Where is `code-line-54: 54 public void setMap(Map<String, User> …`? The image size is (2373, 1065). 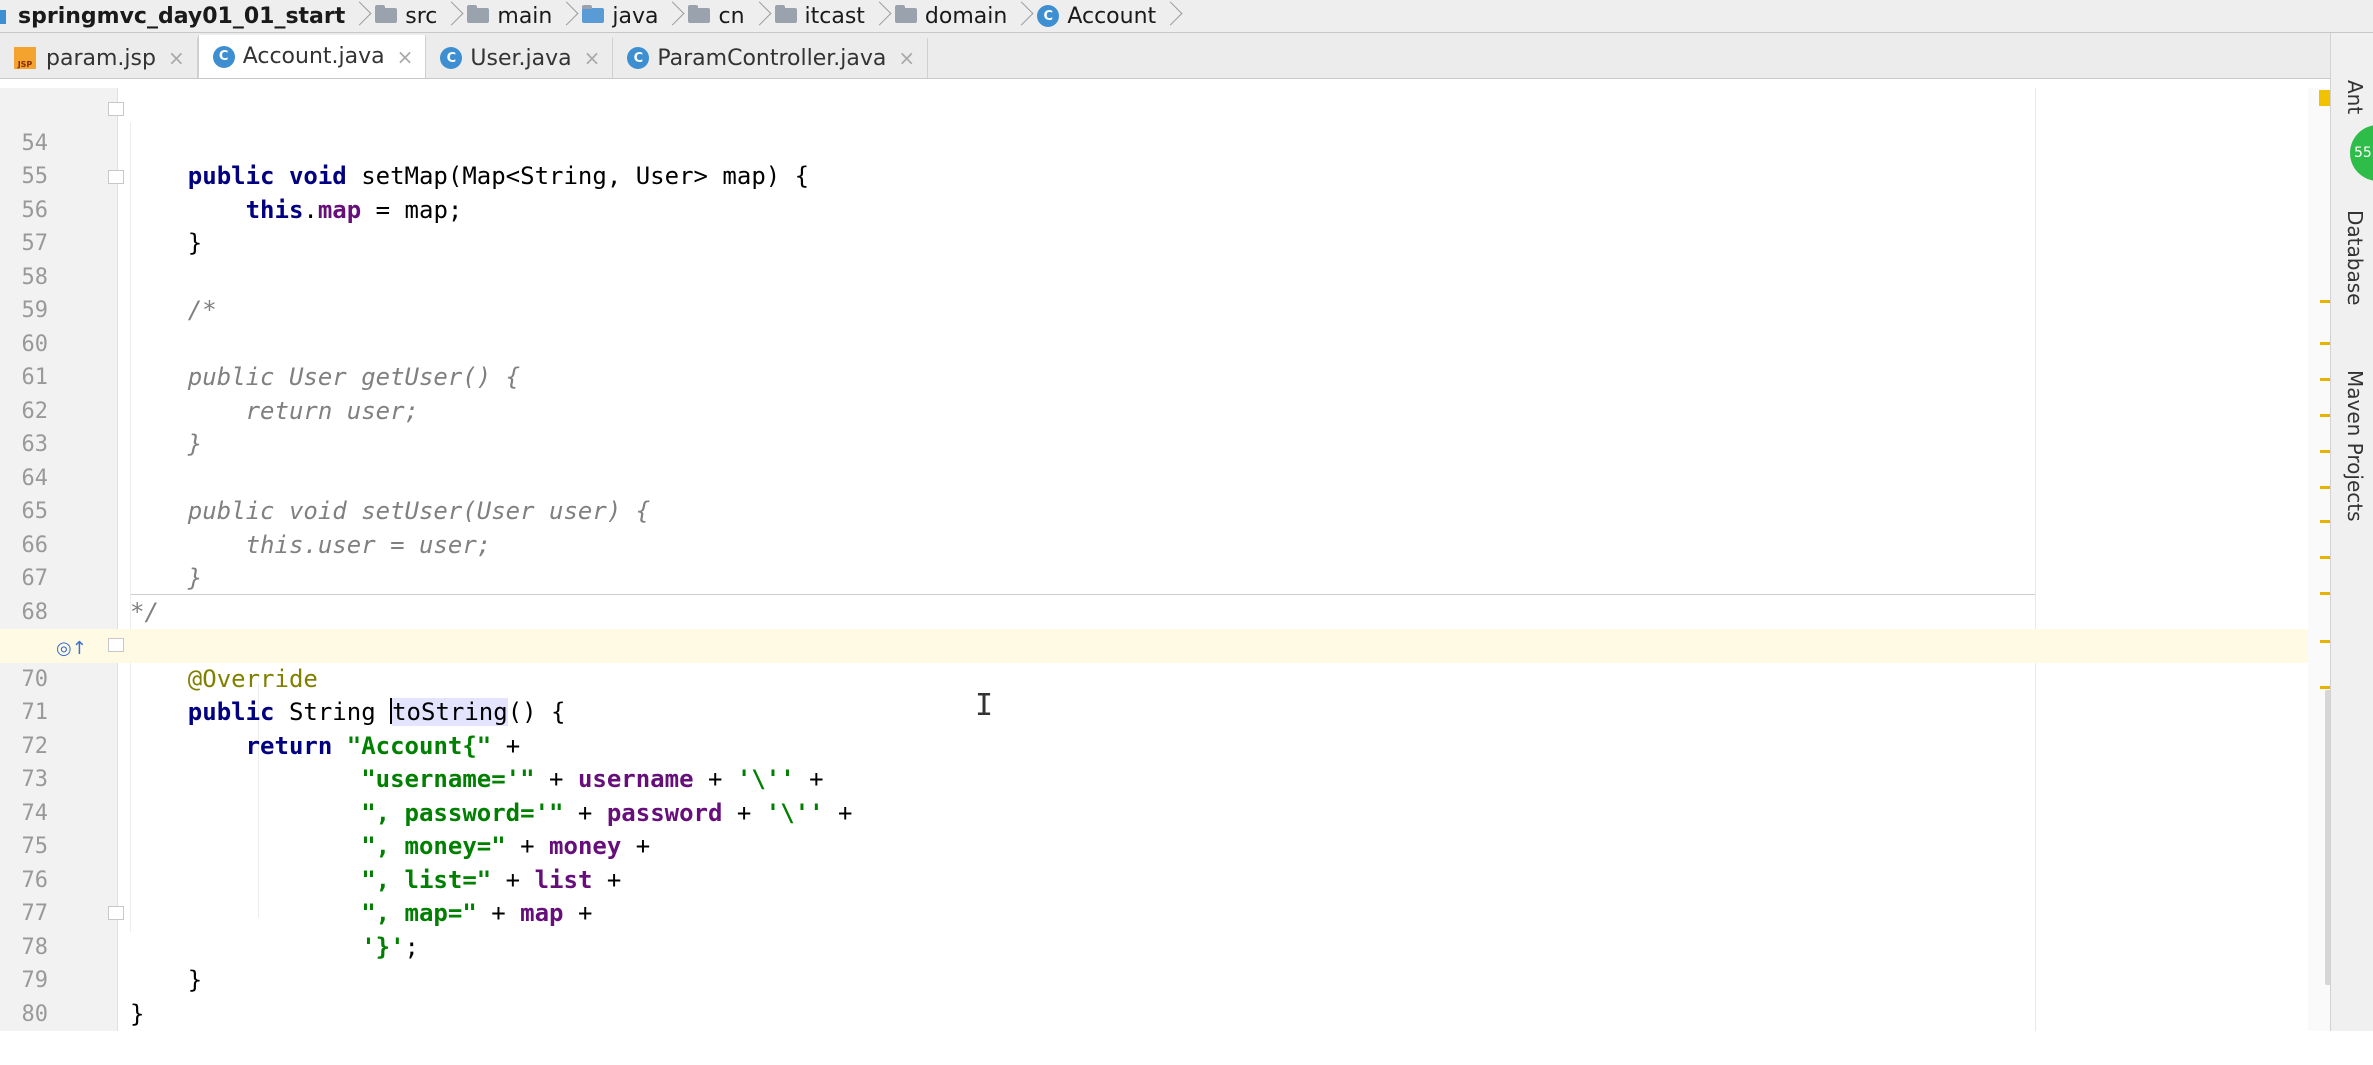 code-line-54: 54 public void setMap(Map<String, User> … is located at coordinates (1165, 142).